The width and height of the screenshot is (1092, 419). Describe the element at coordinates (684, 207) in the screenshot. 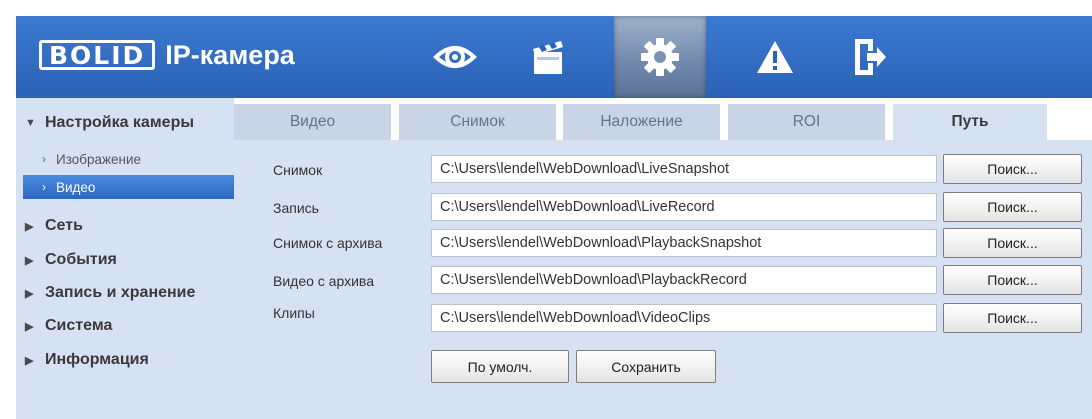

I see `record-path-field: C:\Users\lendel\WebDownload\LiveRecord` at that location.